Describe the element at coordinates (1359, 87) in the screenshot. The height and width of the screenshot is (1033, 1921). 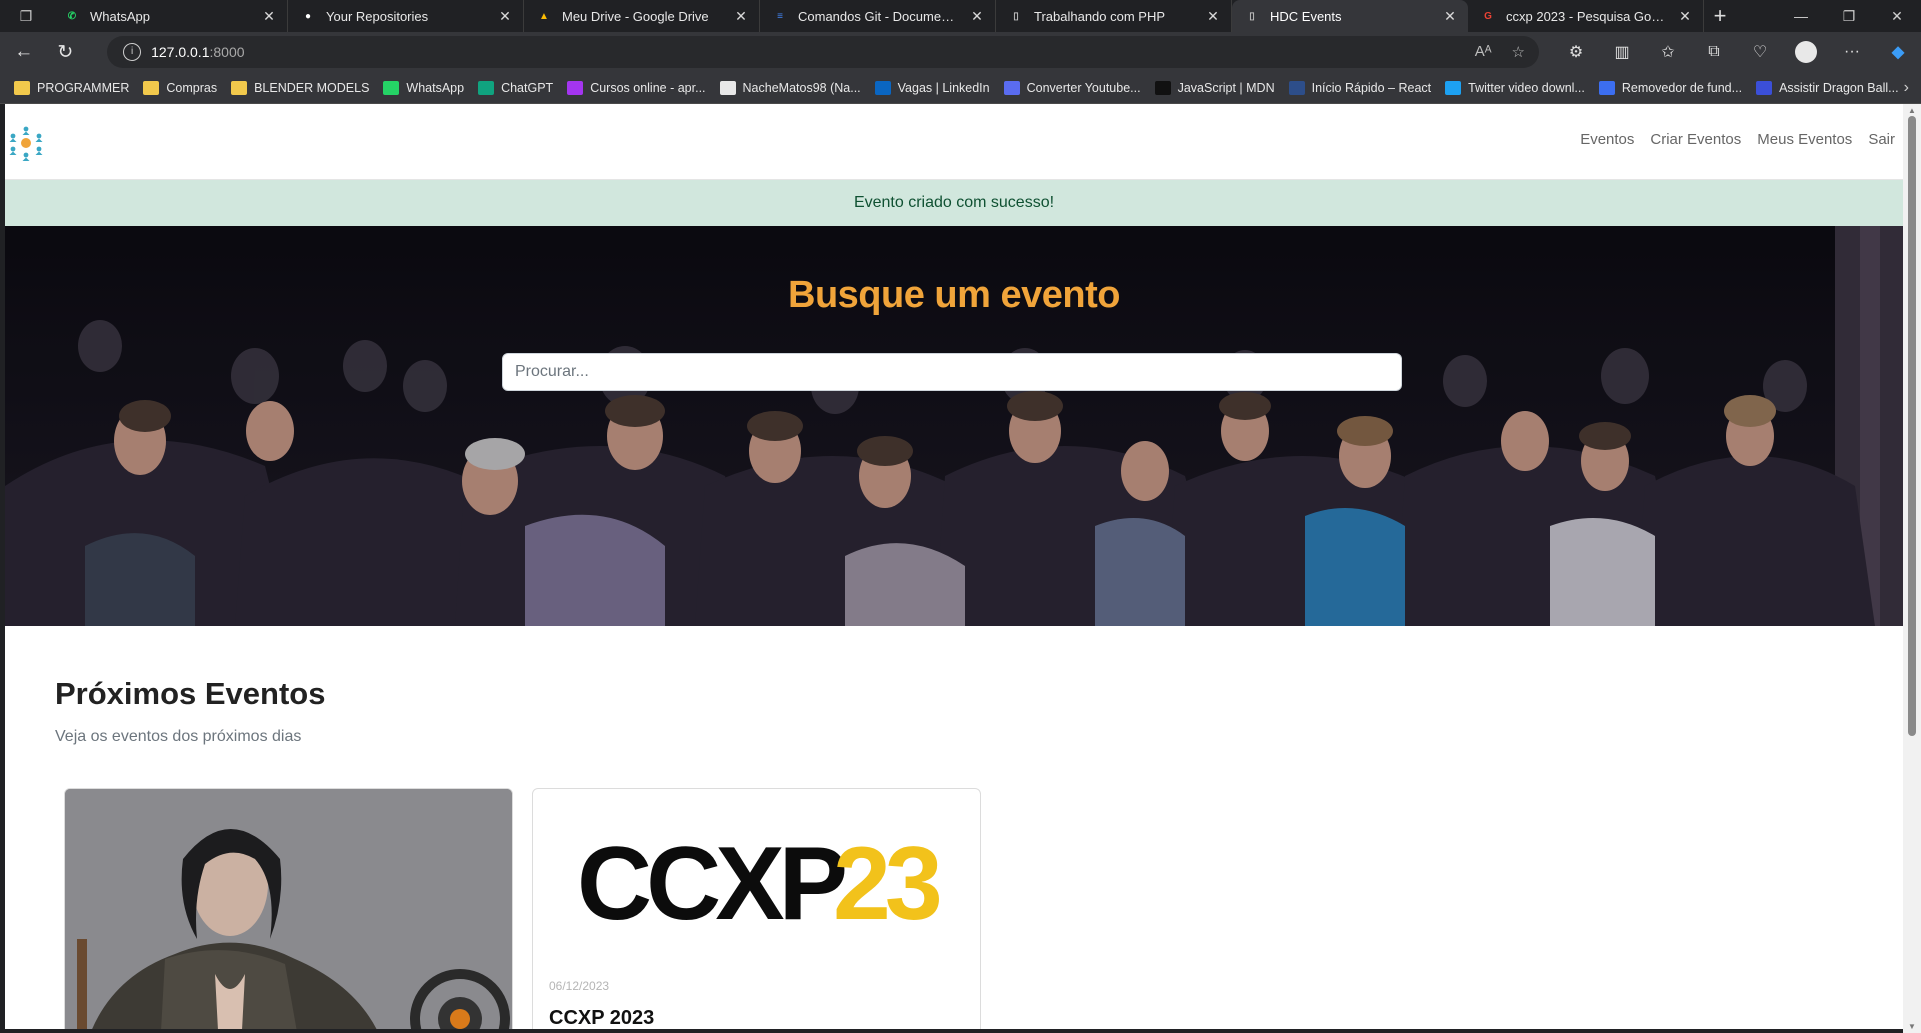
I see `bookmark-10: Início Rápido – React` at that location.